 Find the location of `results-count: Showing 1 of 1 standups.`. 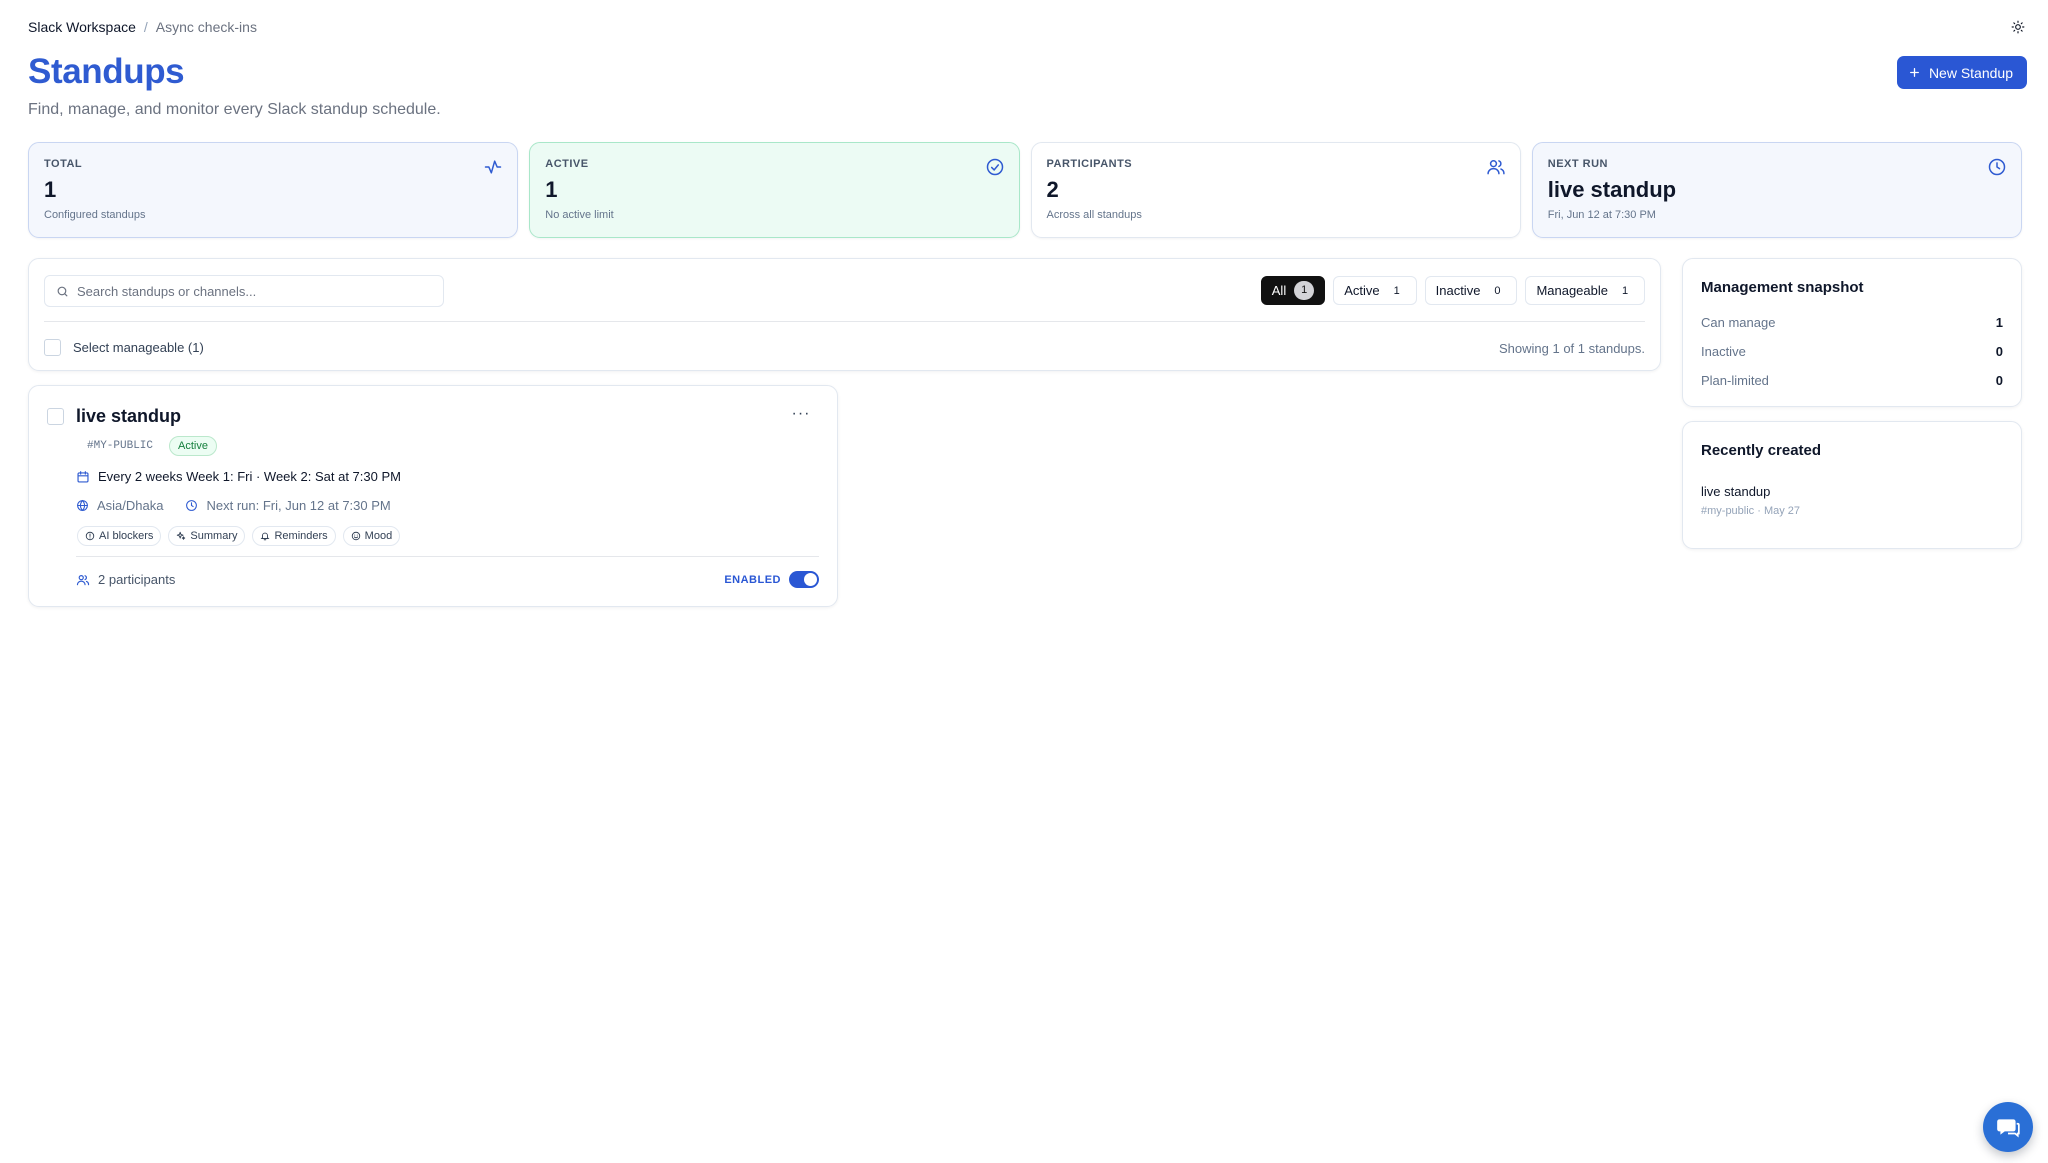

results-count: Showing 1 of 1 standups. is located at coordinates (1572, 348).